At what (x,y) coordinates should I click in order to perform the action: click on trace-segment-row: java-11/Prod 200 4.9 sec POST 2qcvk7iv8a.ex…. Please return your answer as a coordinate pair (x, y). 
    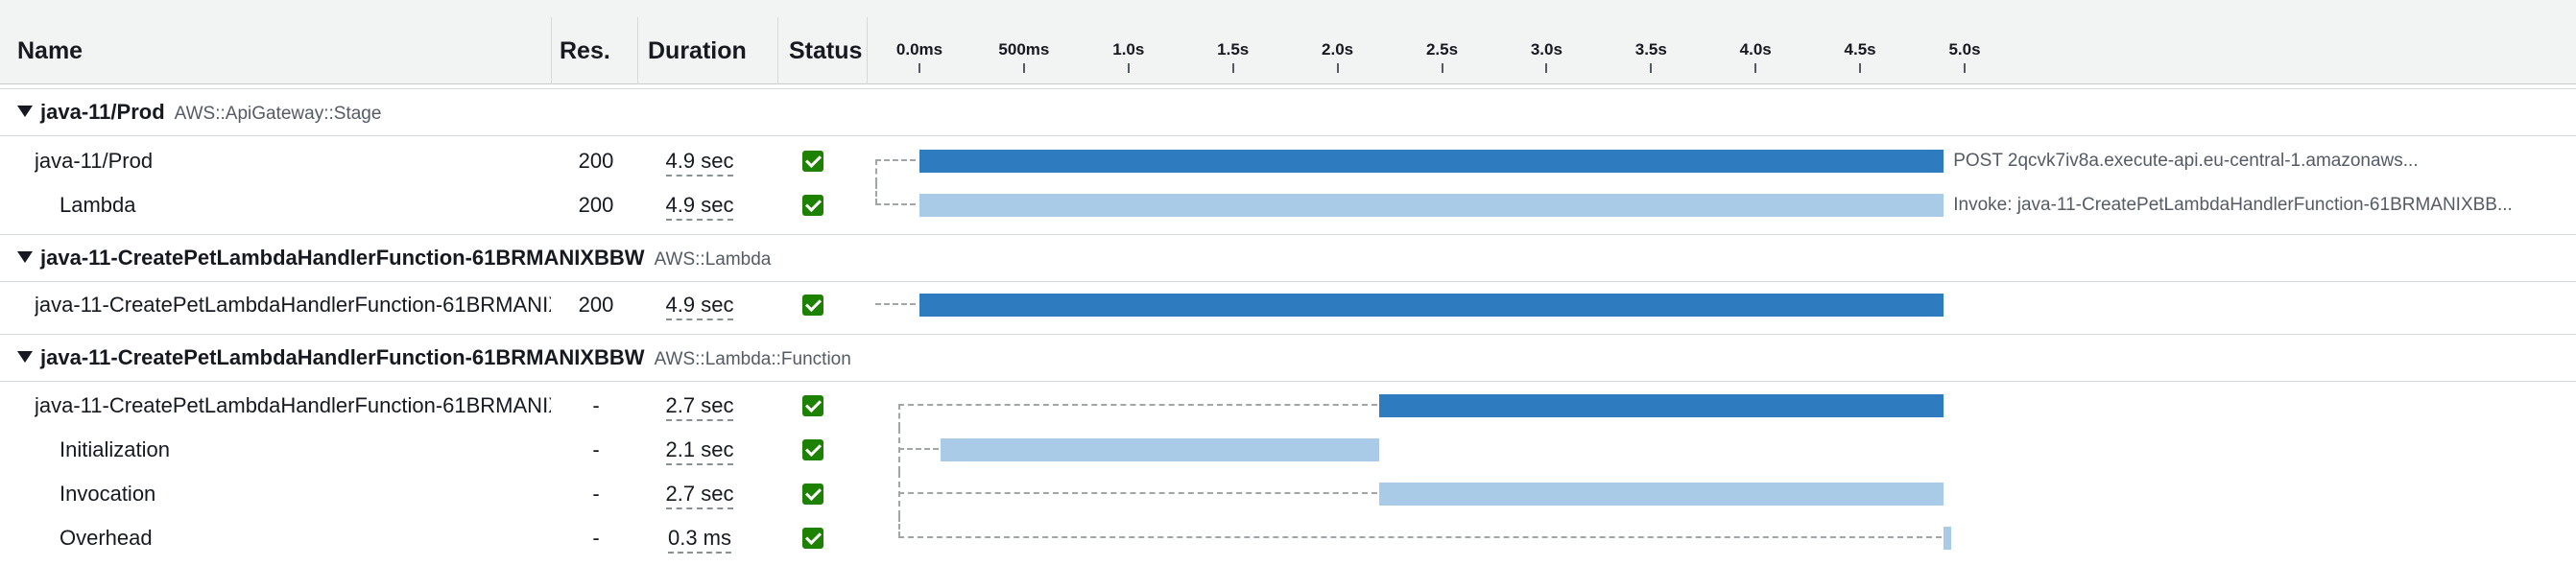
    Looking at the image, I should click on (1288, 161).